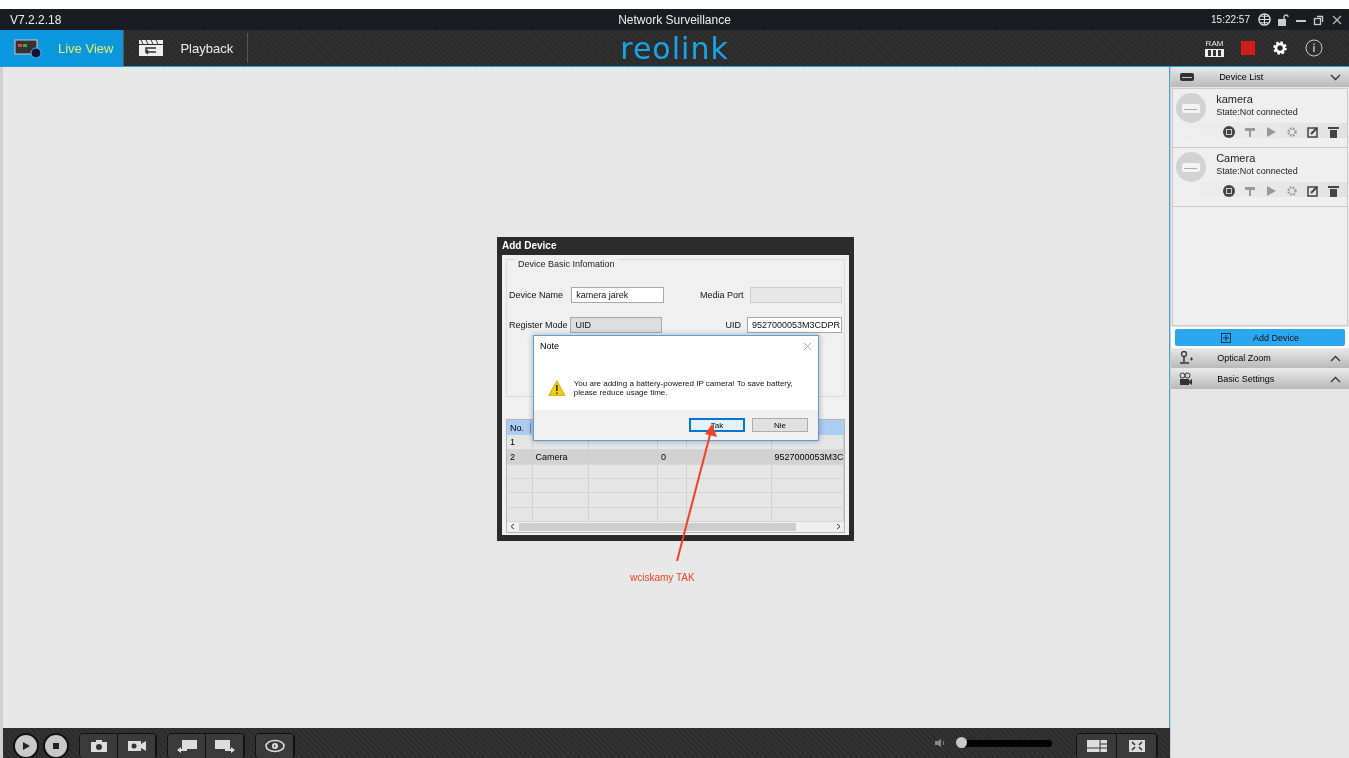  Describe the element at coordinates (662, 577) in the screenshot. I see `annotation-text: wciskamy TAK` at that location.